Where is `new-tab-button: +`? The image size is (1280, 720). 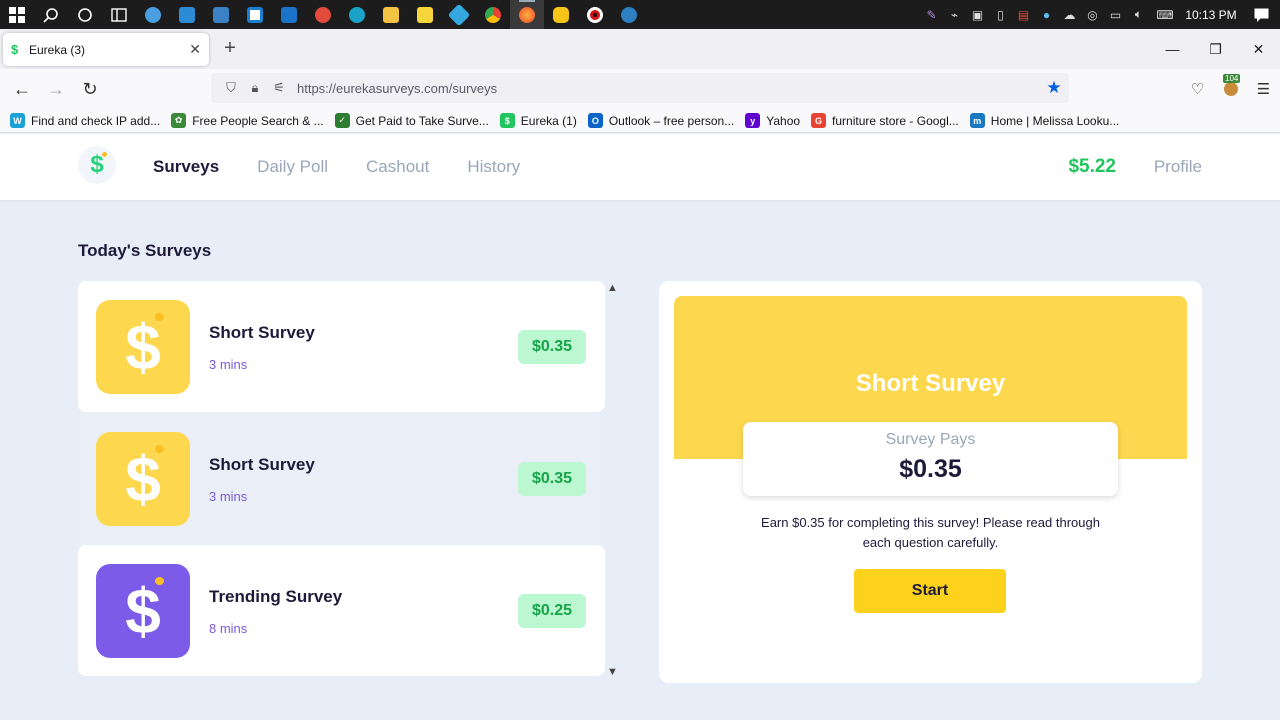 new-tab-button: + is located at coordinates (230, 48).